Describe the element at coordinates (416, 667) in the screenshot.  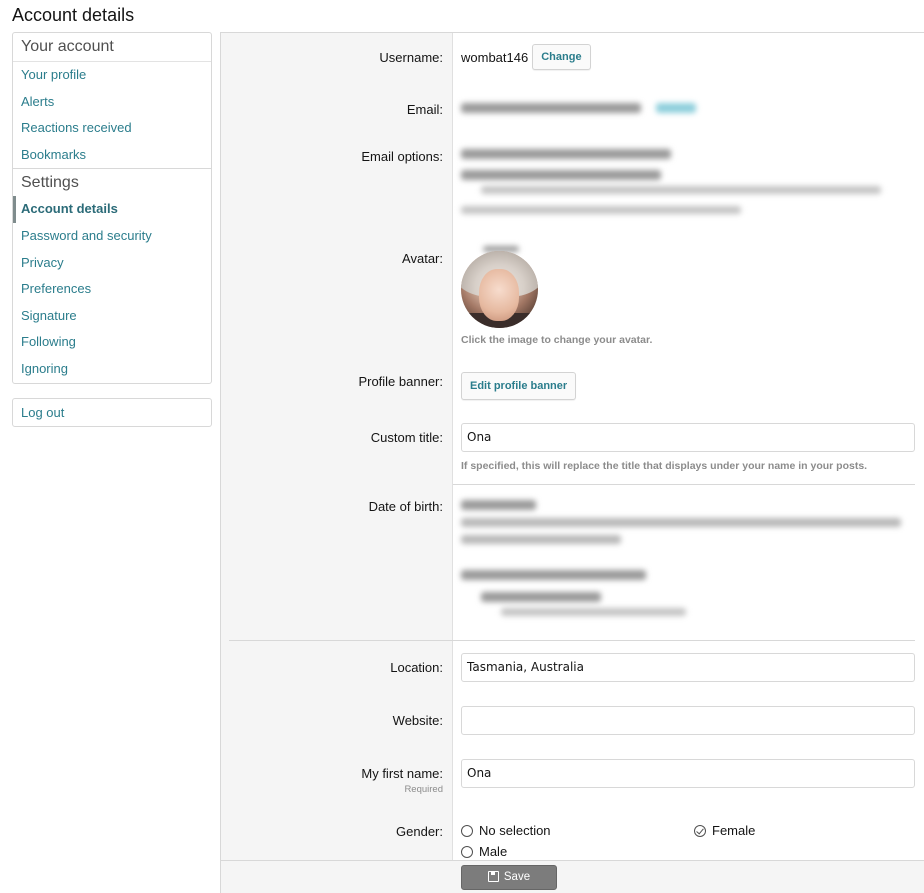
I see `location-label: Location:` at that location.